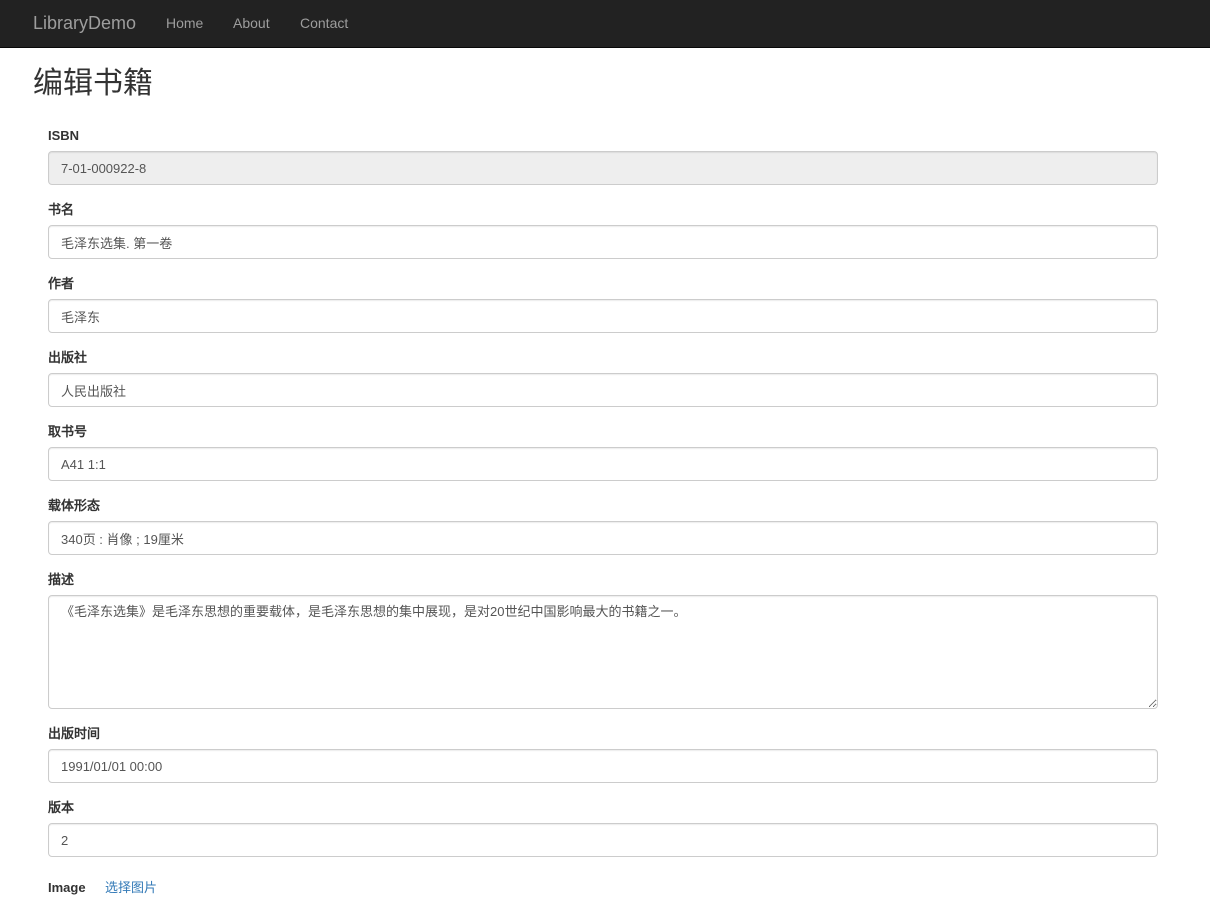  What do you see at coordinates (603, 766) in the screenshot?
I see `publish-date-input` at bounding box center [603, 766].